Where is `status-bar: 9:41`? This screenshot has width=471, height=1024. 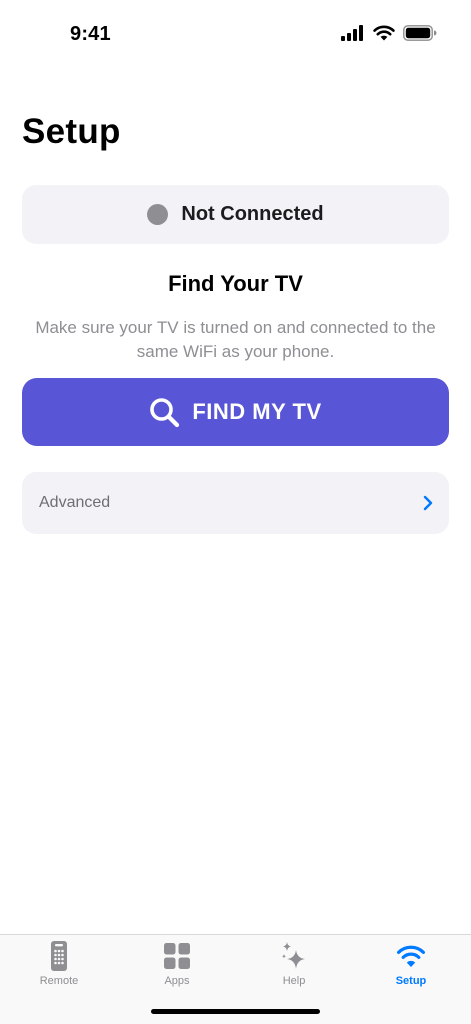 status-bar: 9:41 is located at coordinates (235, 35).